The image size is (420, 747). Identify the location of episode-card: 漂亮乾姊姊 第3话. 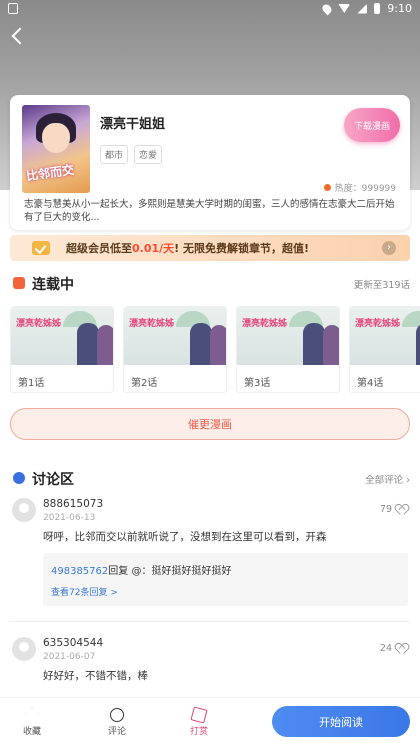
(288, 349).